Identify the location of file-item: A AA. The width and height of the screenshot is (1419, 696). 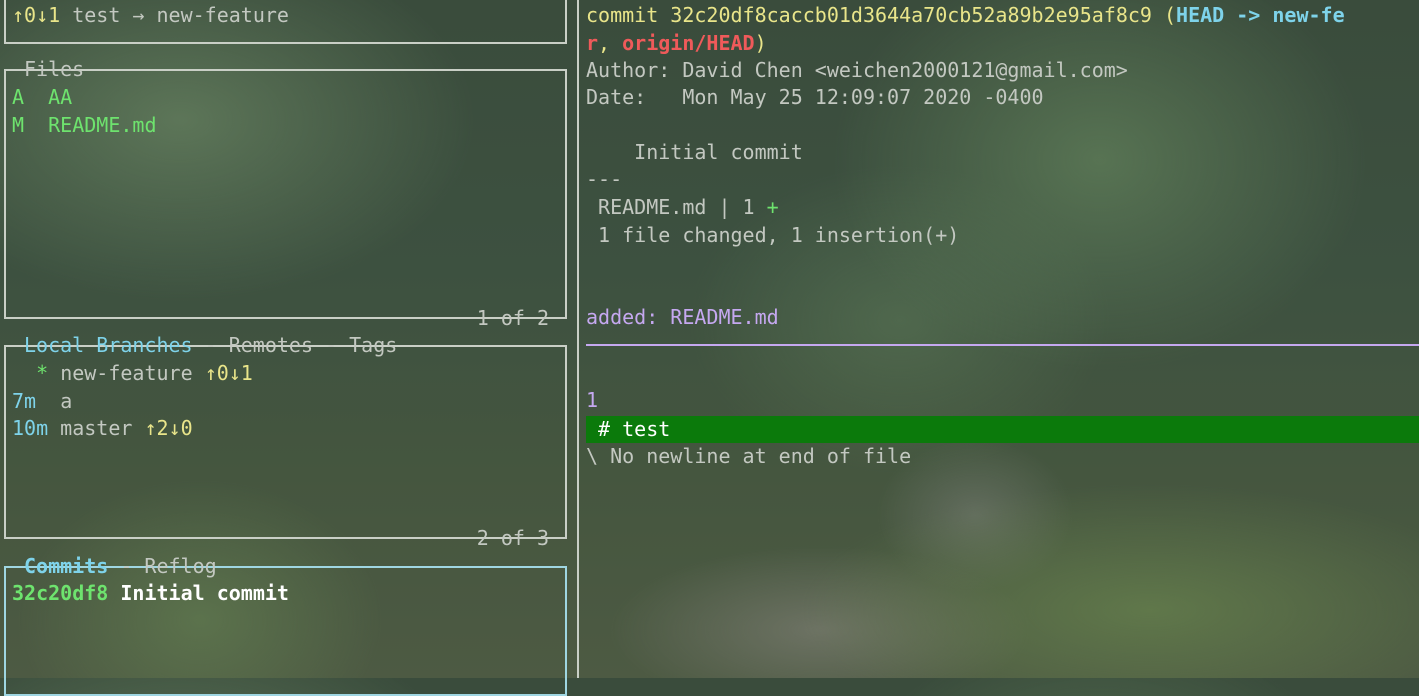
(42, 97).